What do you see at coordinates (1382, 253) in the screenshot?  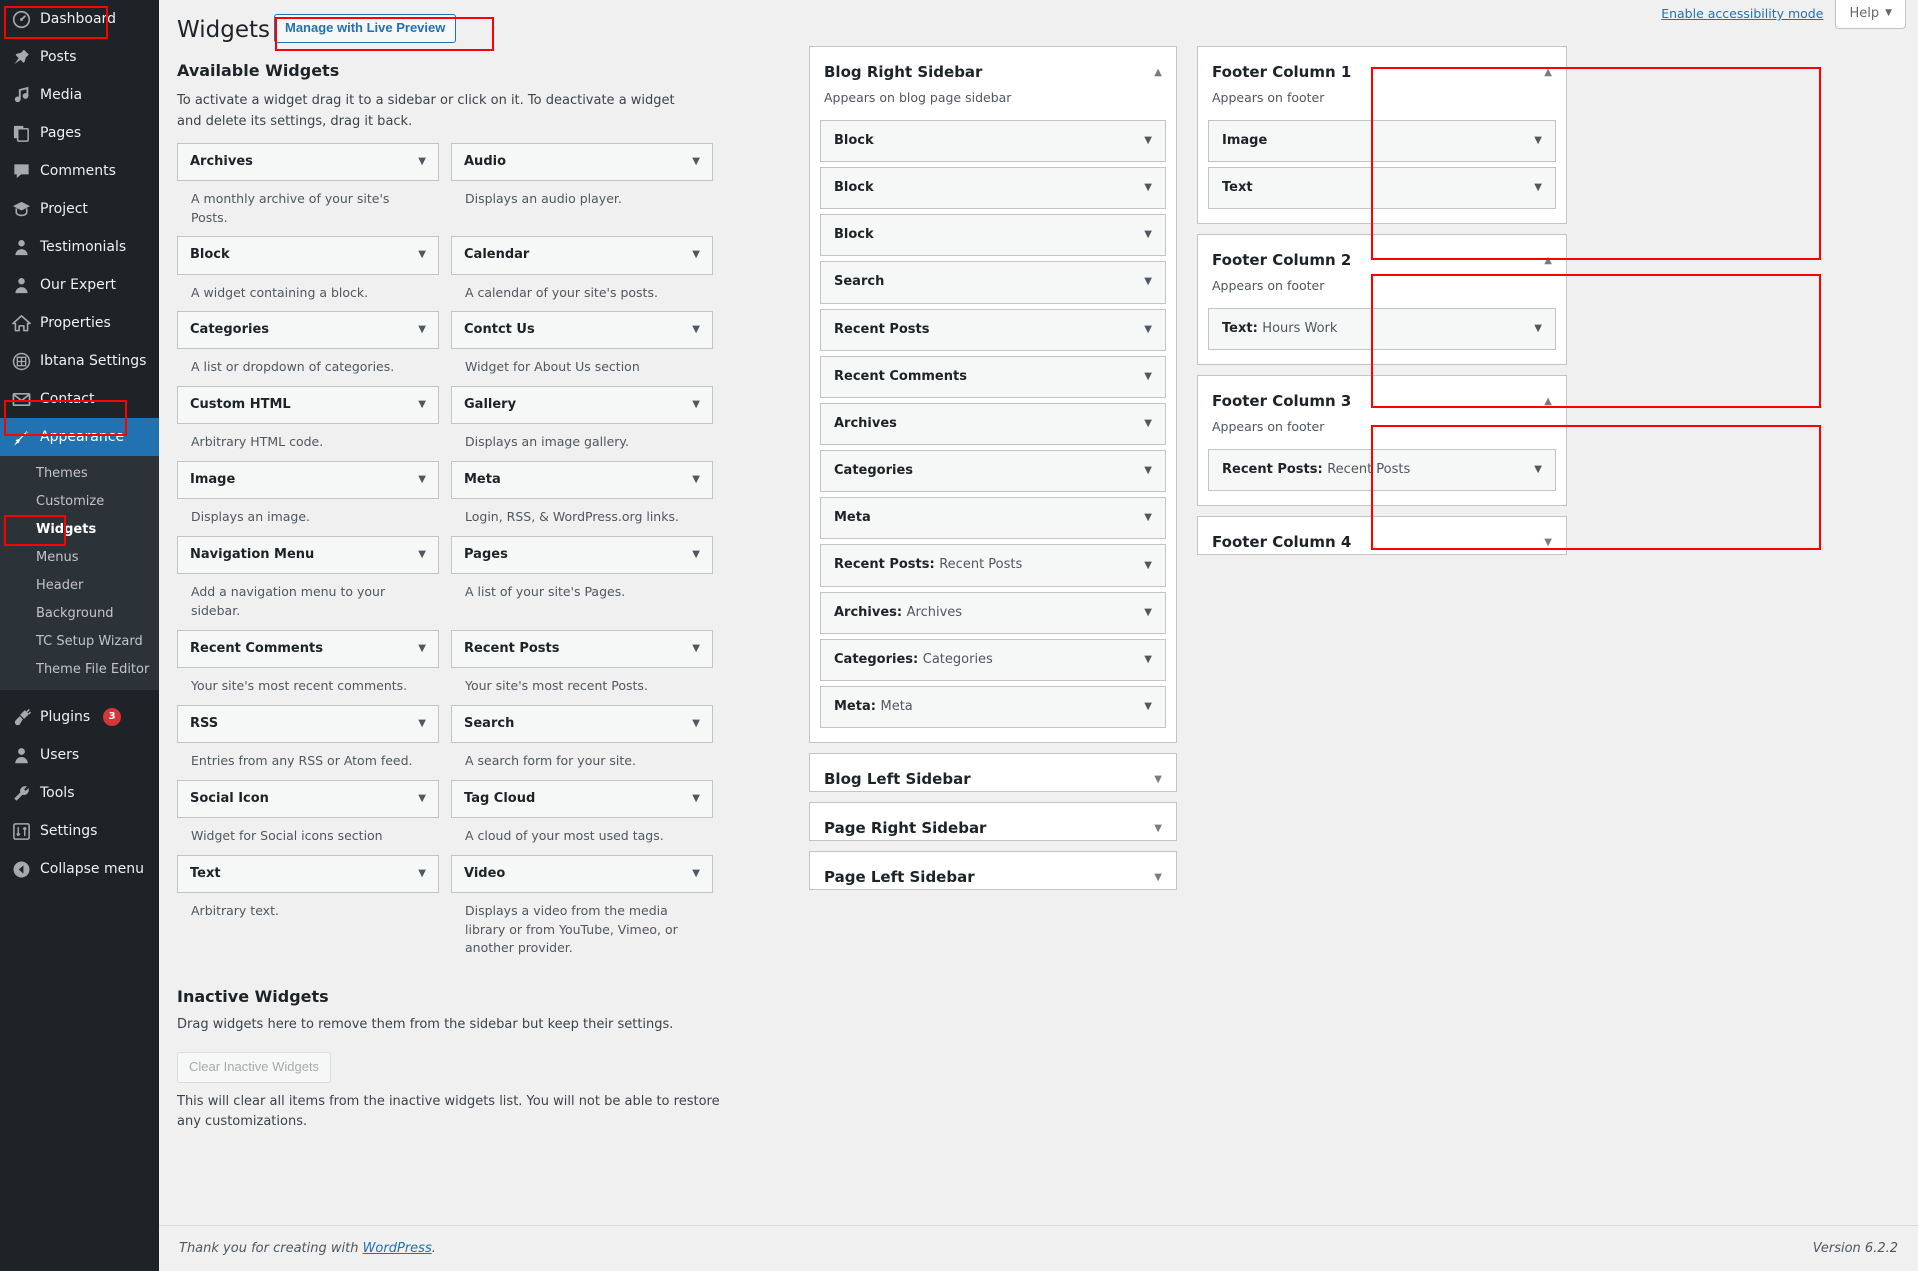 I see `widget-area-header: Footer Column 2 ▲` at bounding box center [1382, 253].